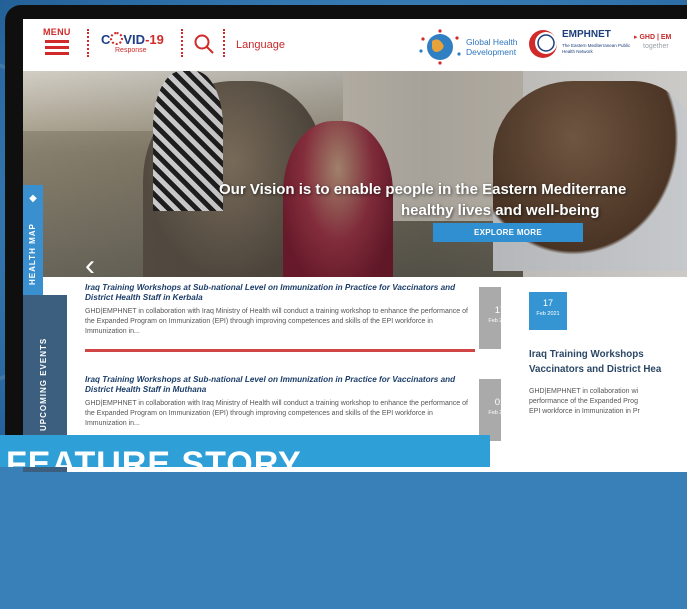  Describe the element at coordinates (491, 52) in the screenshot. I see `ghd-line2: Development` at that location.